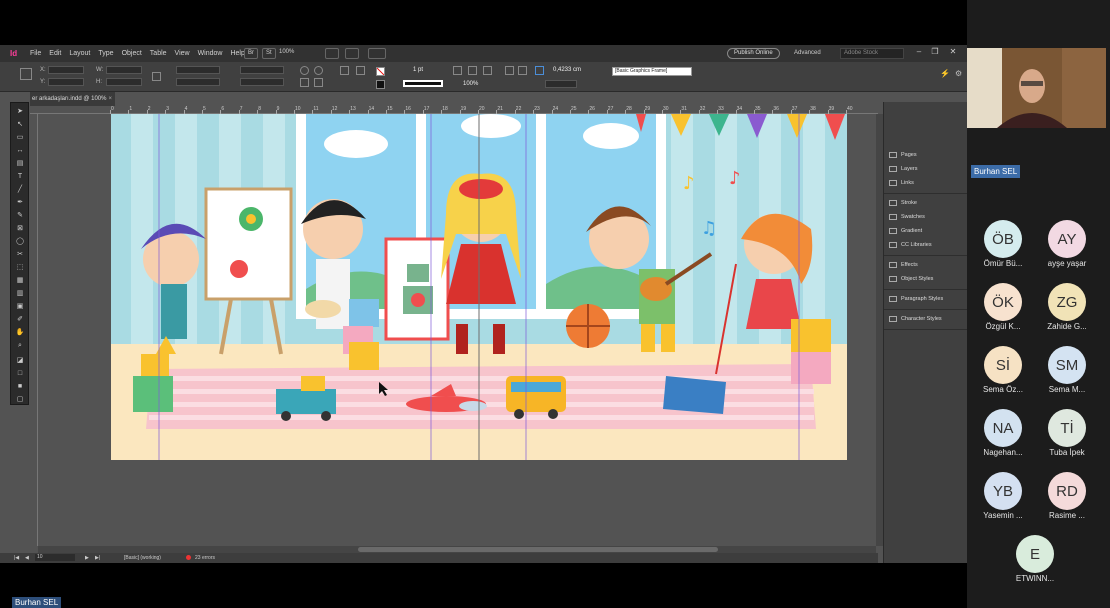 This screenshot has height=608, width=1110. I want to click on zoom-tool-icon: ⌕, so click(20, 346).